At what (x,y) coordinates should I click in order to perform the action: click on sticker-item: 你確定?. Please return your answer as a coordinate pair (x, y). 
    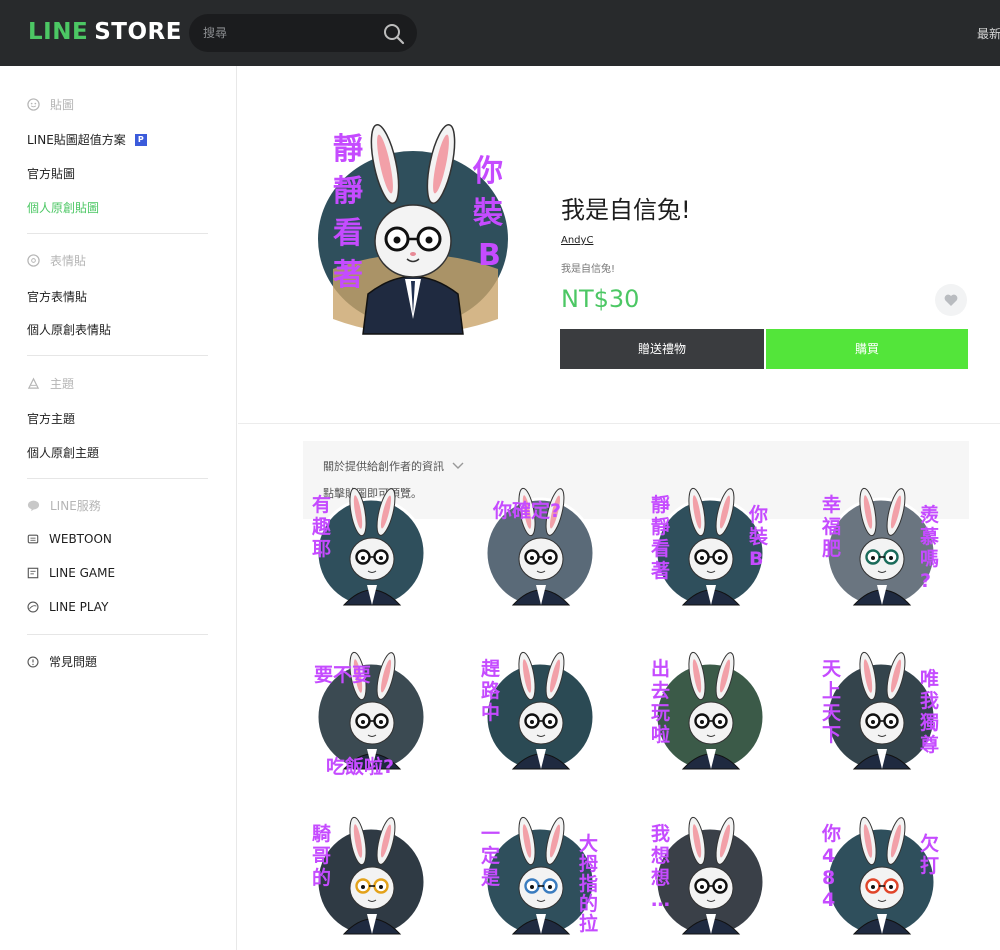
    Looking at the image, I should click on (540, 552).